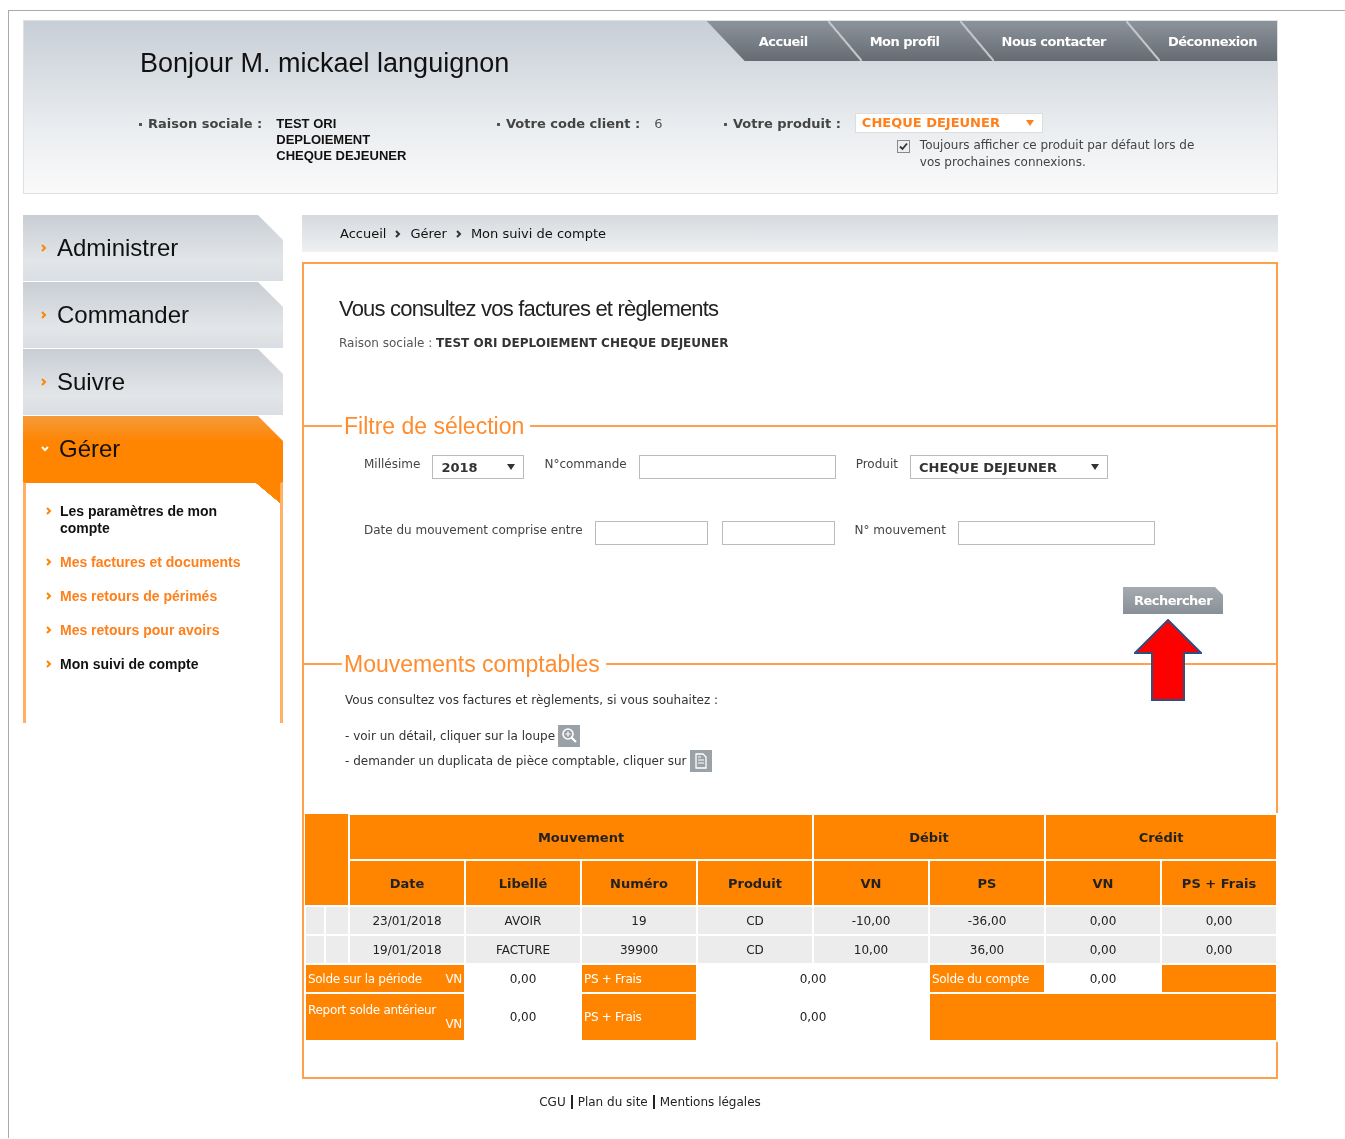 Image resolution: width=1345 pixels, height=1139 pixels. I want to click on field-label: Votre code client :, so click(569, 154).